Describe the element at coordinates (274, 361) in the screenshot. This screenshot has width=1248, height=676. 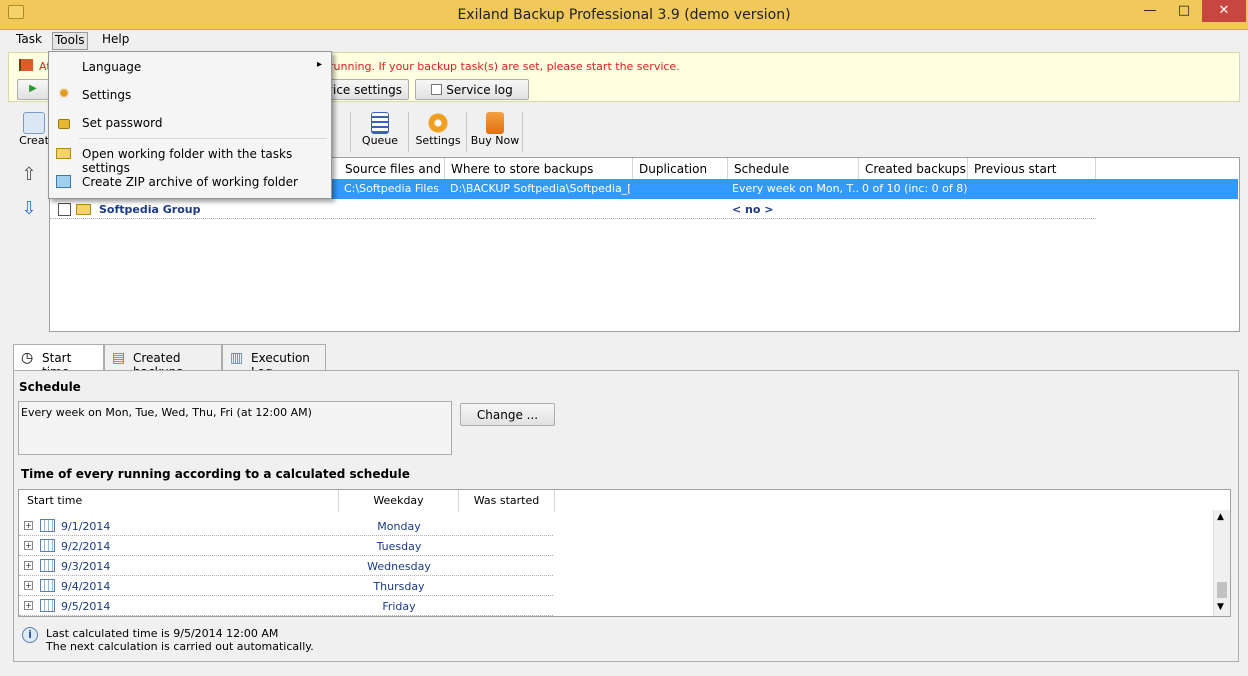
I see `tab-execution-log: ▥Execution Log` at that location.